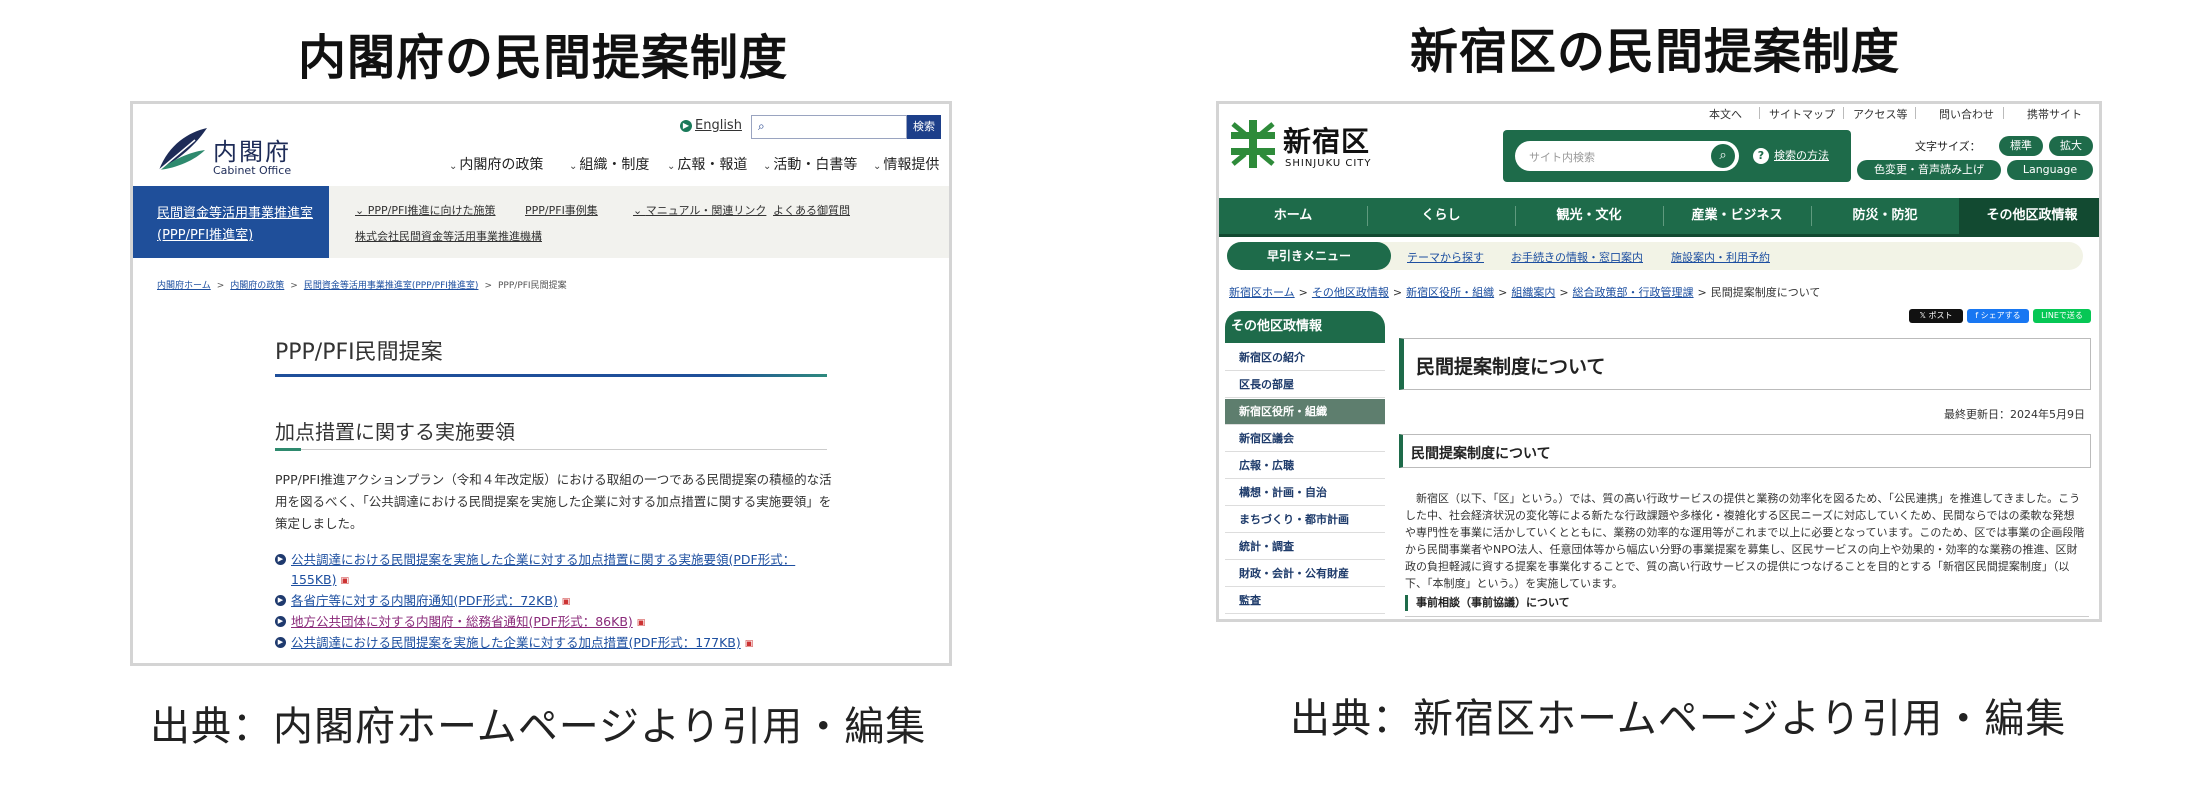  Describe the element at coordinates (532, 286) in the screenshot. I see `breadcrumb-current: PPP/PFI民間提案` at that location.